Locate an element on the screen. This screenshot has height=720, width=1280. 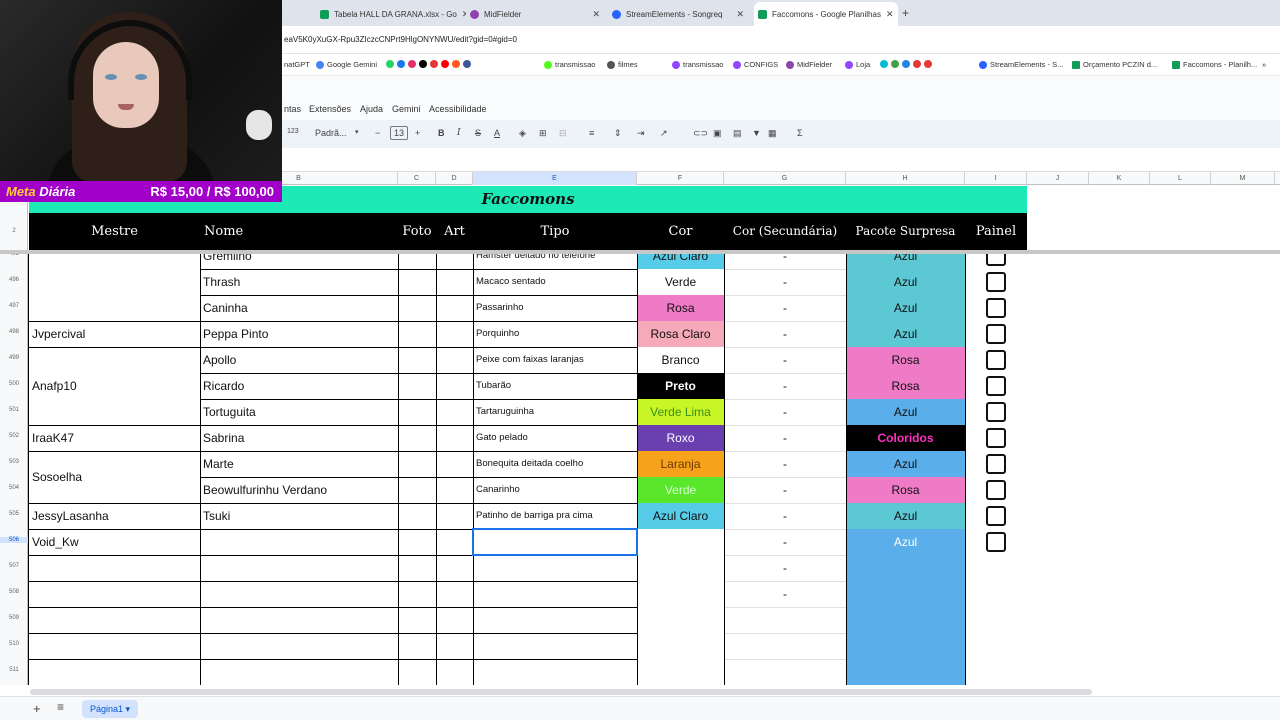
column-header-i: I is located at coordinates (996, 178).